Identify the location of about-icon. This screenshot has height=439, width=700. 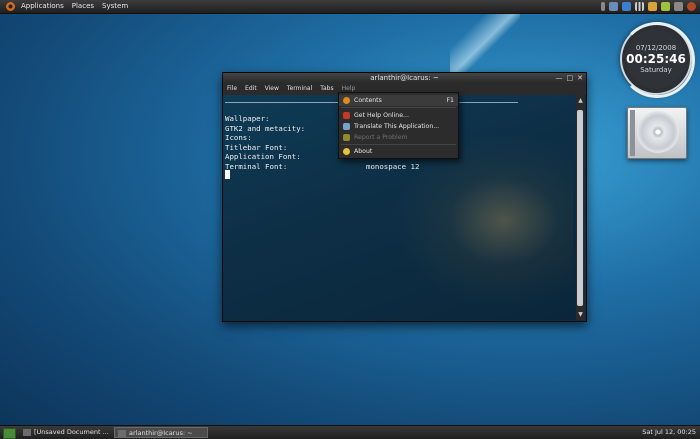
(346, 151).